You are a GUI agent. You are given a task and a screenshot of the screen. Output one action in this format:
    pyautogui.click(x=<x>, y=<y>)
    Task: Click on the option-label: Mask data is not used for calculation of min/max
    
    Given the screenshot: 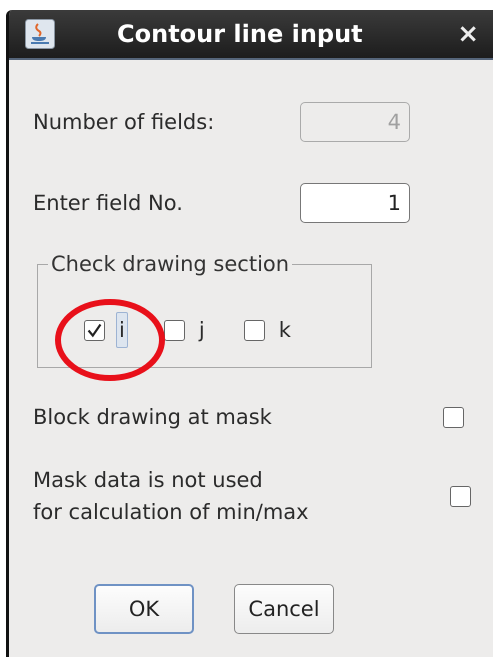 What is the action you would take?
    pyautogui.click(x=171, y=496)
    